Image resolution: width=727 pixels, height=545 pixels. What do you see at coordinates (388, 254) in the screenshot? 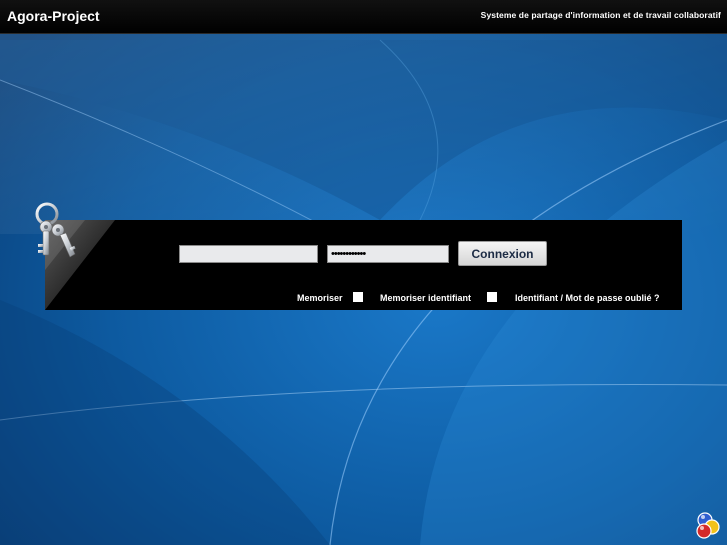
I see `password-input` at bounding box center [388, 254].